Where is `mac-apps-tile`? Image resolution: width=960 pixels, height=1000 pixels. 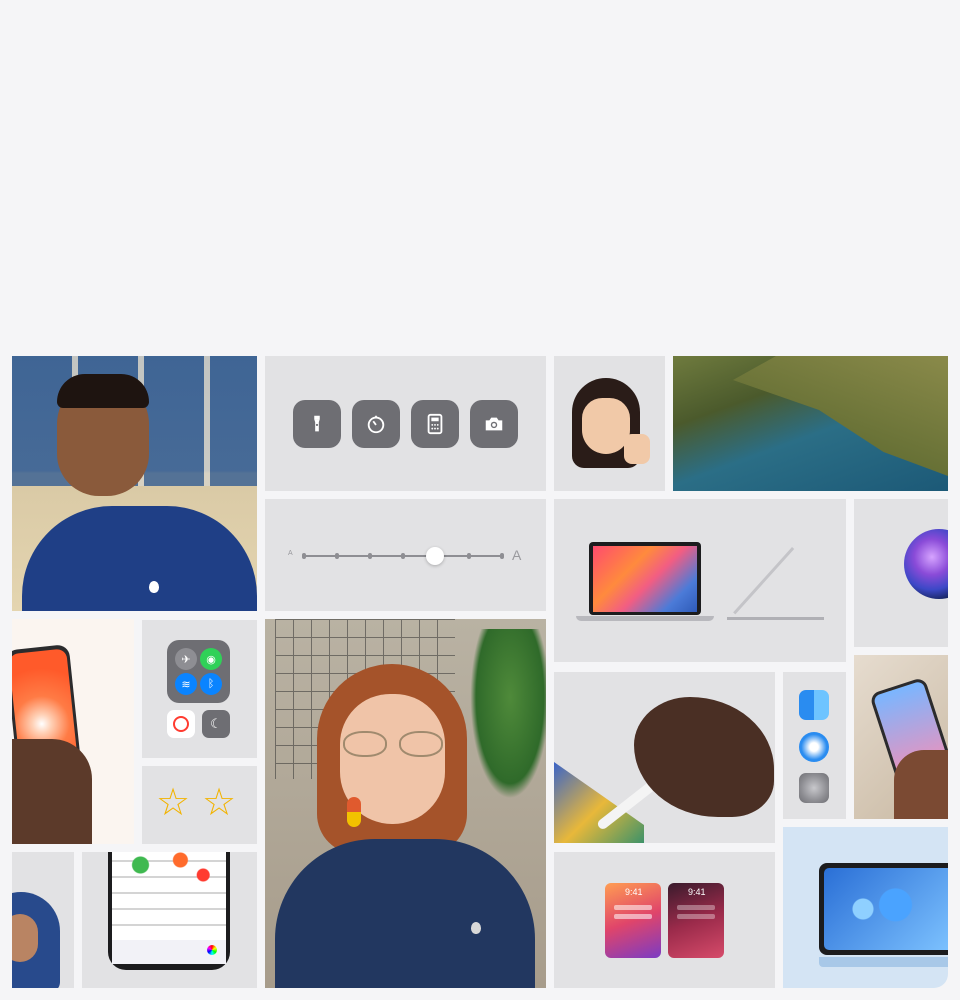 mac-apps-tile is located at coordinates (814, 745).